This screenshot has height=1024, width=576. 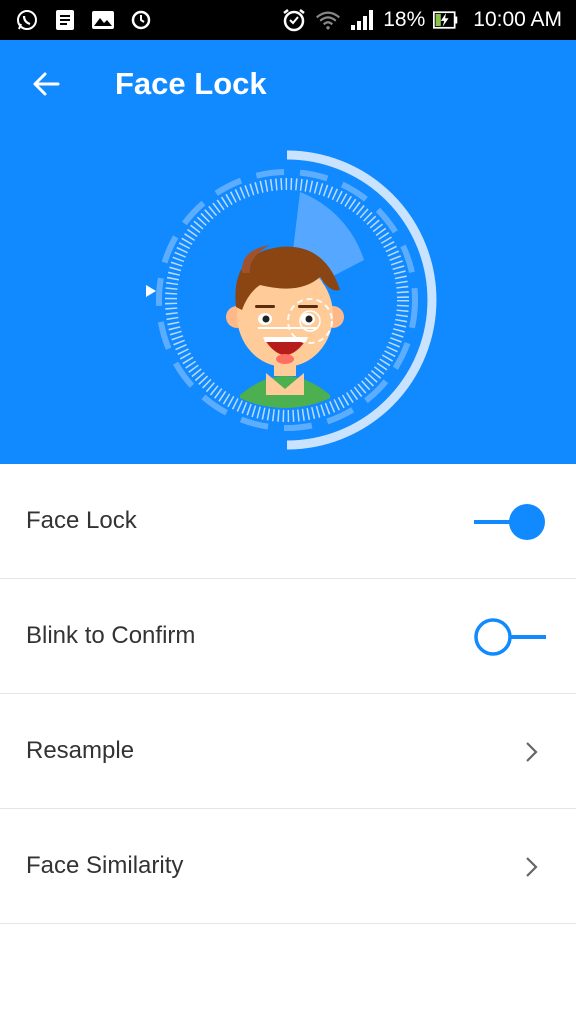 I want to click on page-title: Face Lock, so click(x=191, y=83).